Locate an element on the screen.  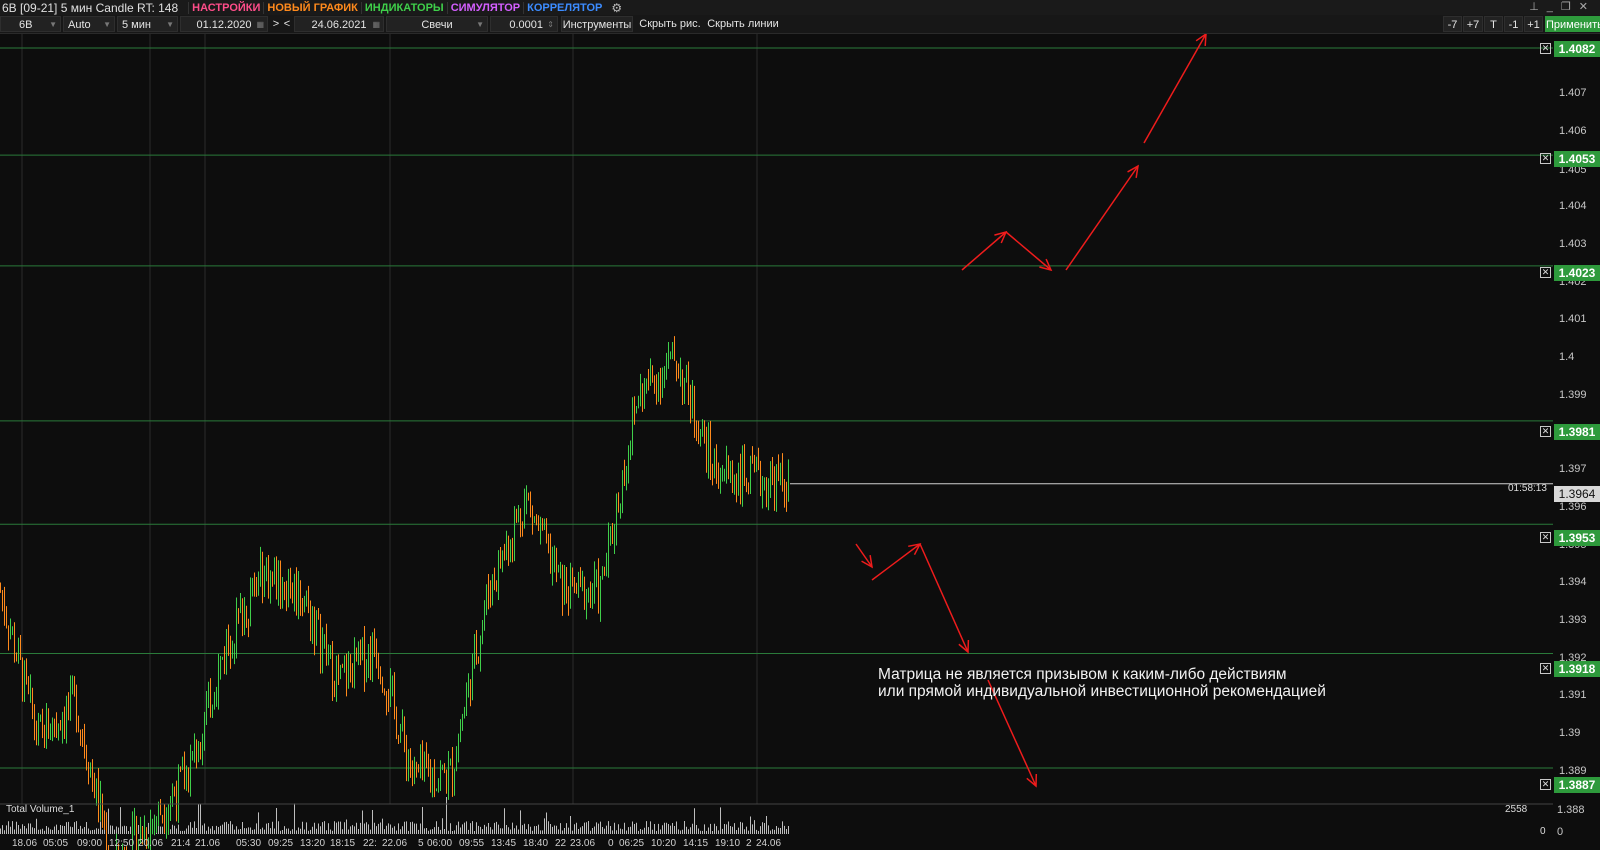
time-tick: 05:30 is located at coordinates (249, 843).